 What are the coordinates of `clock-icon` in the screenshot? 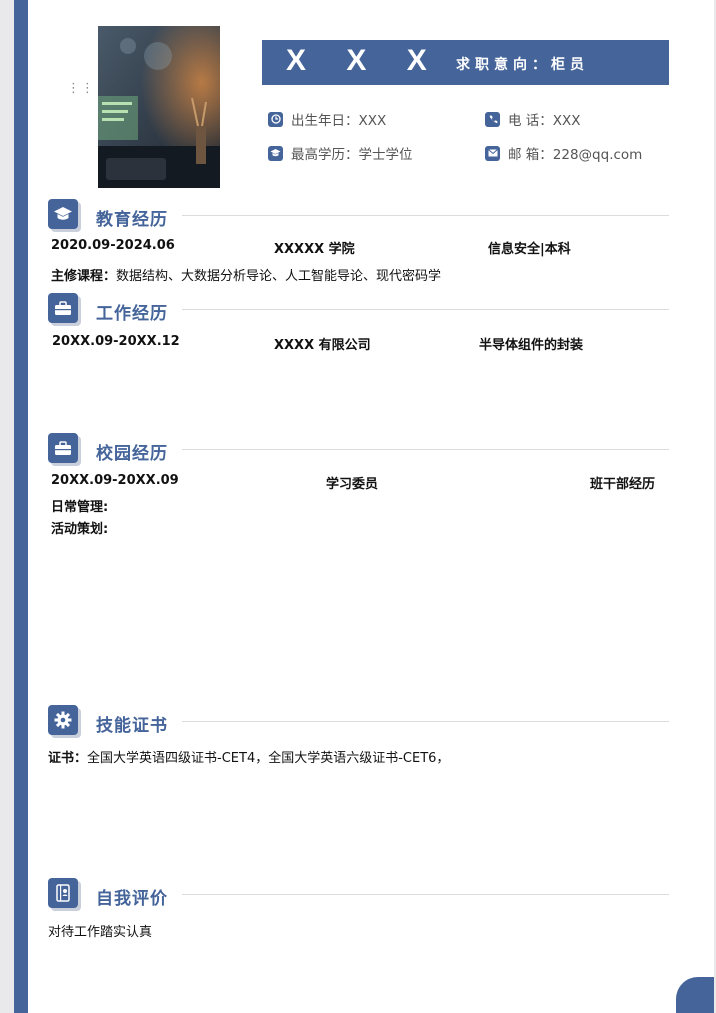 It's located at (275, 119).